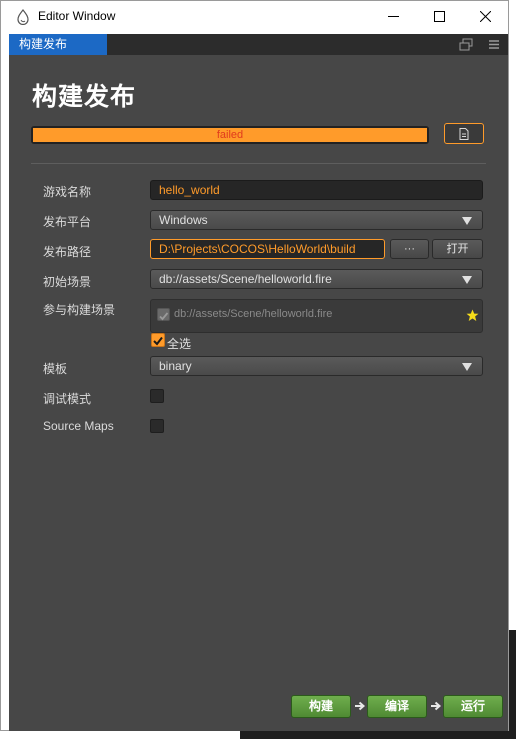 Image resolution: width=516 pixels, height=739 pixels. I want to click on start-scene-value: db://assets/Scene/helloworld.fire, so click(245, 279).